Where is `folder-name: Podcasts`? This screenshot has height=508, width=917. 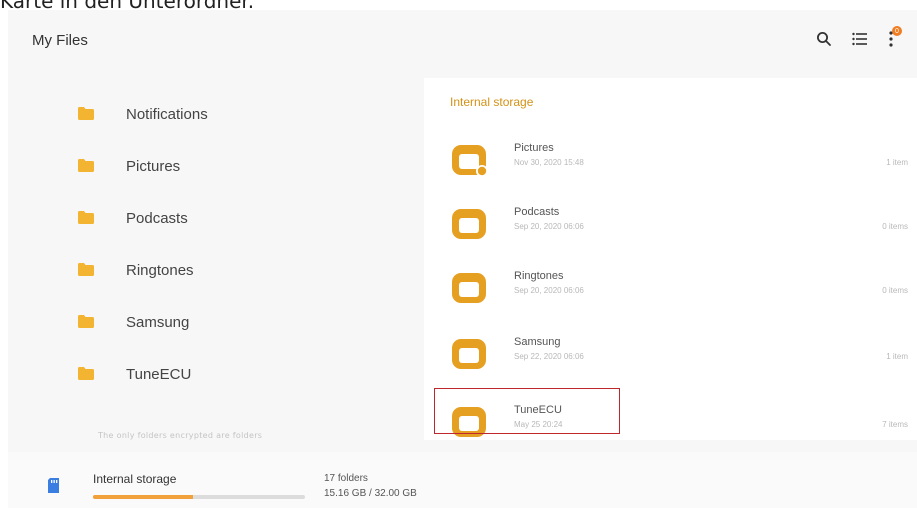
folder-name: Podcasts is located at coordinates (157, 218).